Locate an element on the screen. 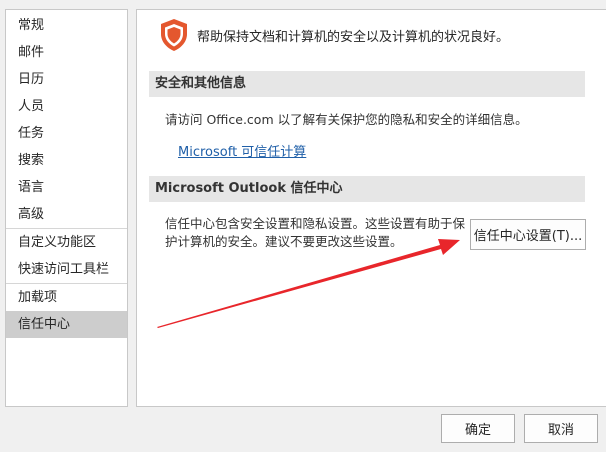 The image size is (606, 452). sidebar-item-add-ins: 加载项 is located at coordinates (66, 297).